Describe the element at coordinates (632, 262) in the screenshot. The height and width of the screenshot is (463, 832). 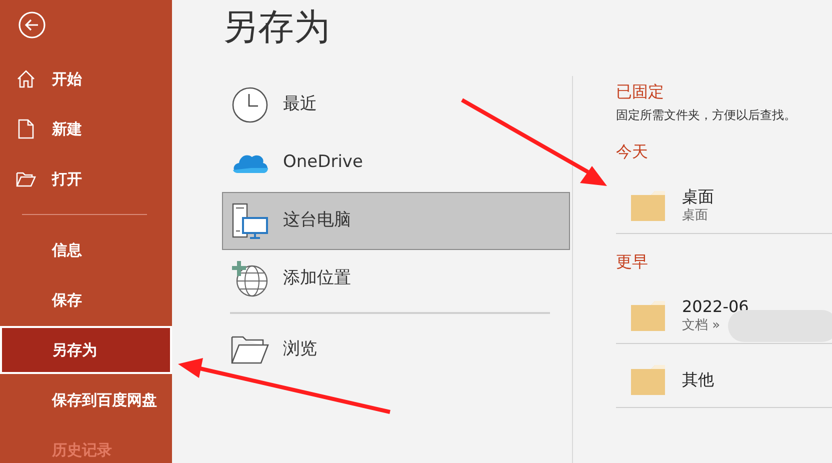
I see `section-heading: 更早` at that location.